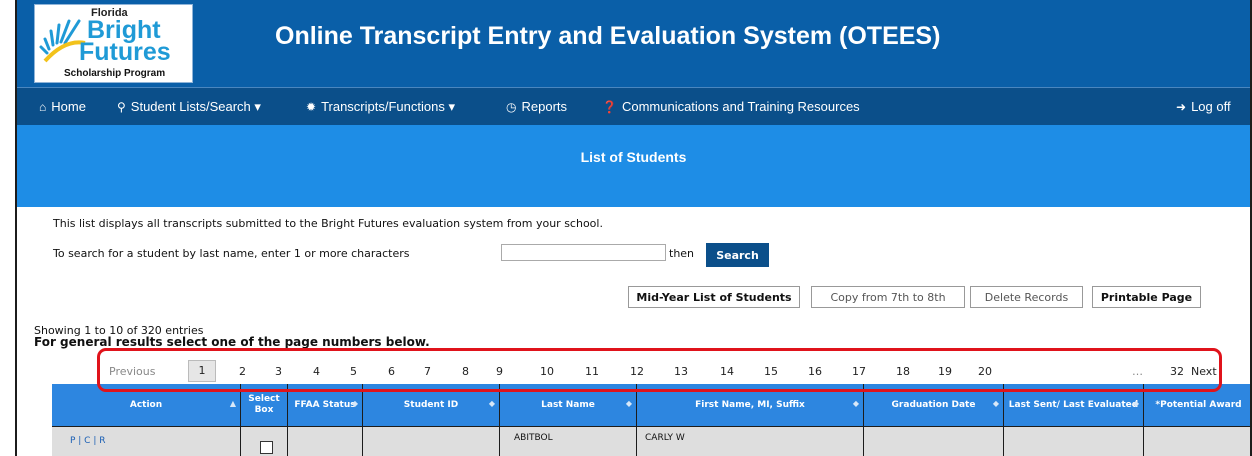 This screenshot has height=456, width=1252. Describe the element at coordinates (499, 371) in the screenshot. I see `page-9: 9` at that location.